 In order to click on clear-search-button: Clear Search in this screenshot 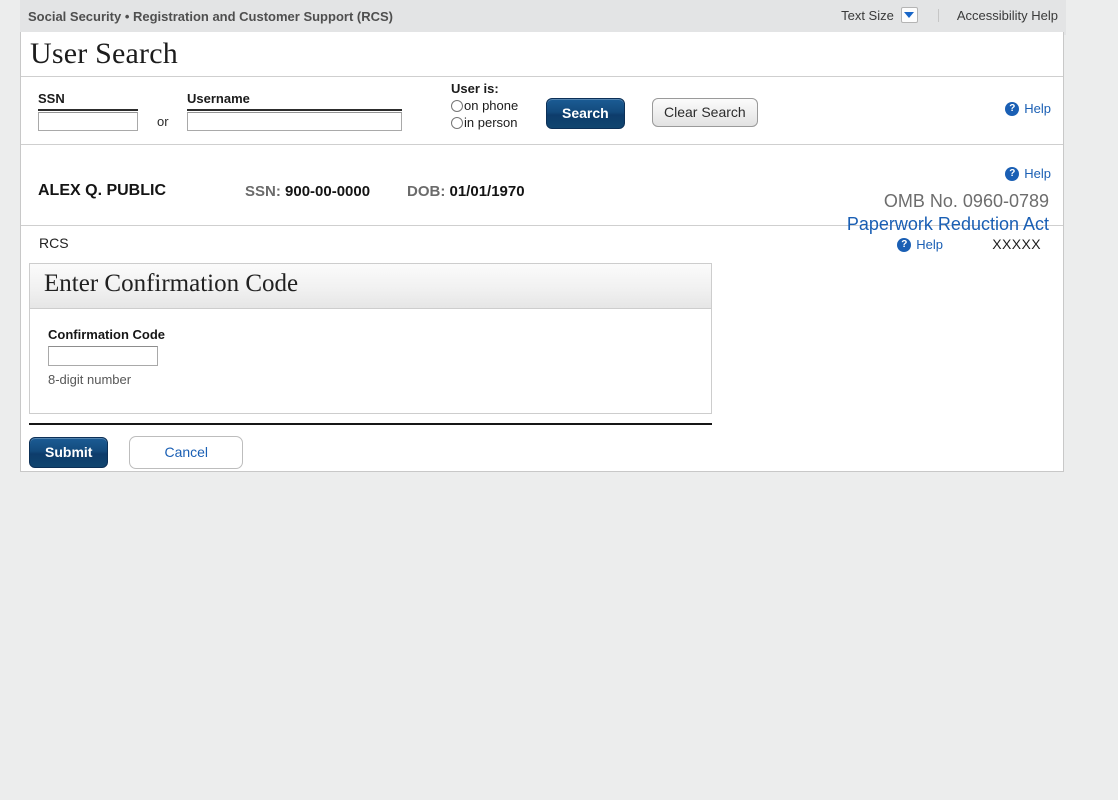, I will do `click(705, 112)`.